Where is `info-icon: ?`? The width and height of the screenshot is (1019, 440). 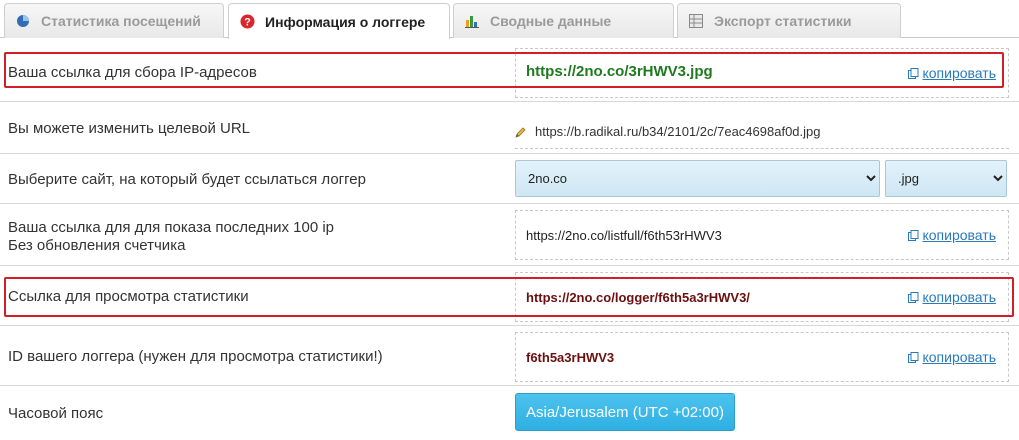 info-icon: ? is located at coordinates (247, 22).